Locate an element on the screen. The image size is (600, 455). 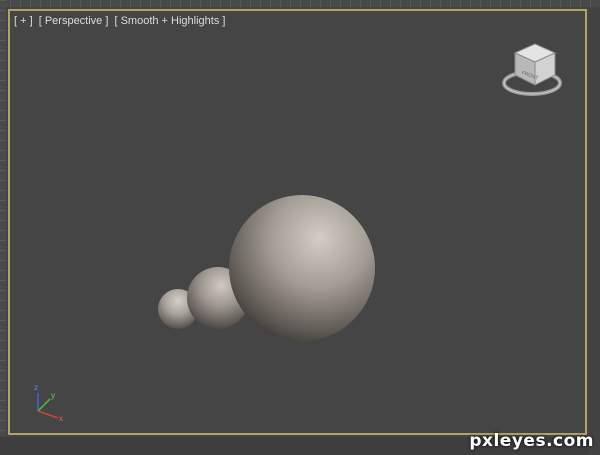
axis-x-label: x is located at coordinates (61, 418).